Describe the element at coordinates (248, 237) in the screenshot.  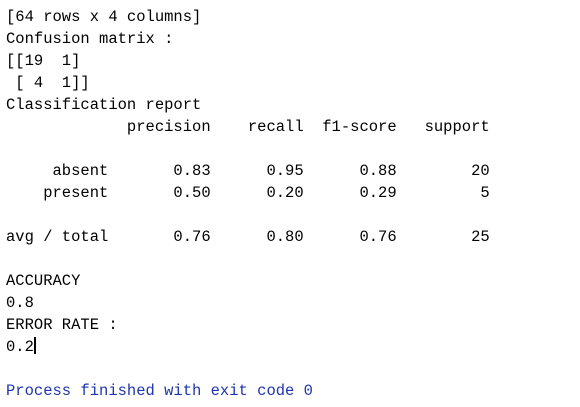
I see `console-line-report-avg-total: avg / total 0.76 0.80 0.76 25` at that location.